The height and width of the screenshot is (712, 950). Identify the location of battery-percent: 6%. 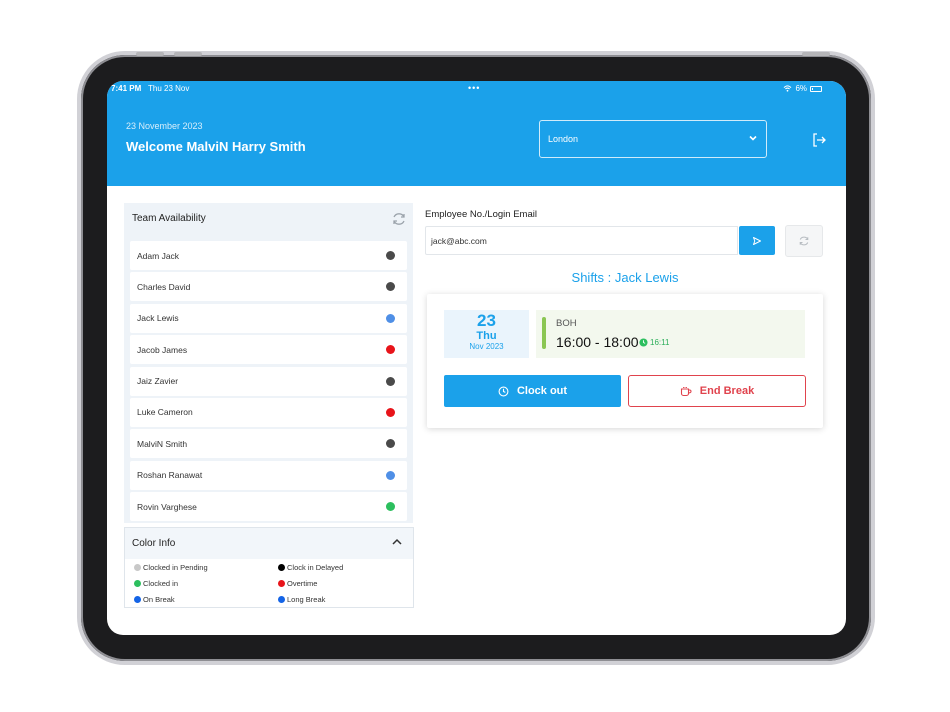
(801, 88).